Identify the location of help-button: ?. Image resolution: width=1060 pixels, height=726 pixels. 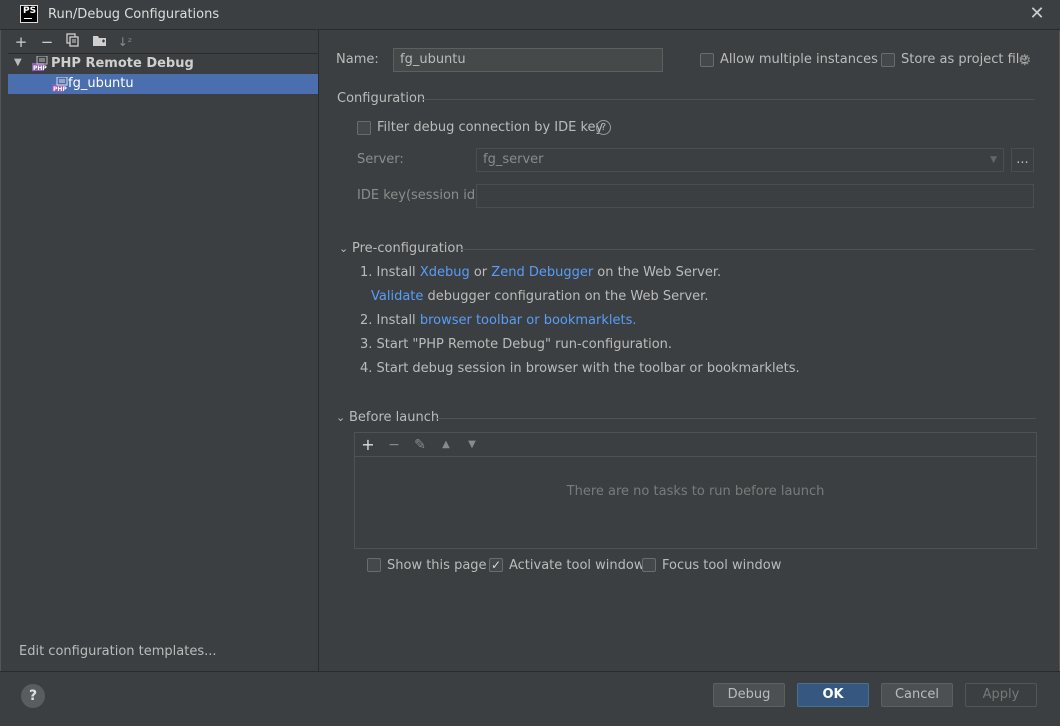
(33, 696).